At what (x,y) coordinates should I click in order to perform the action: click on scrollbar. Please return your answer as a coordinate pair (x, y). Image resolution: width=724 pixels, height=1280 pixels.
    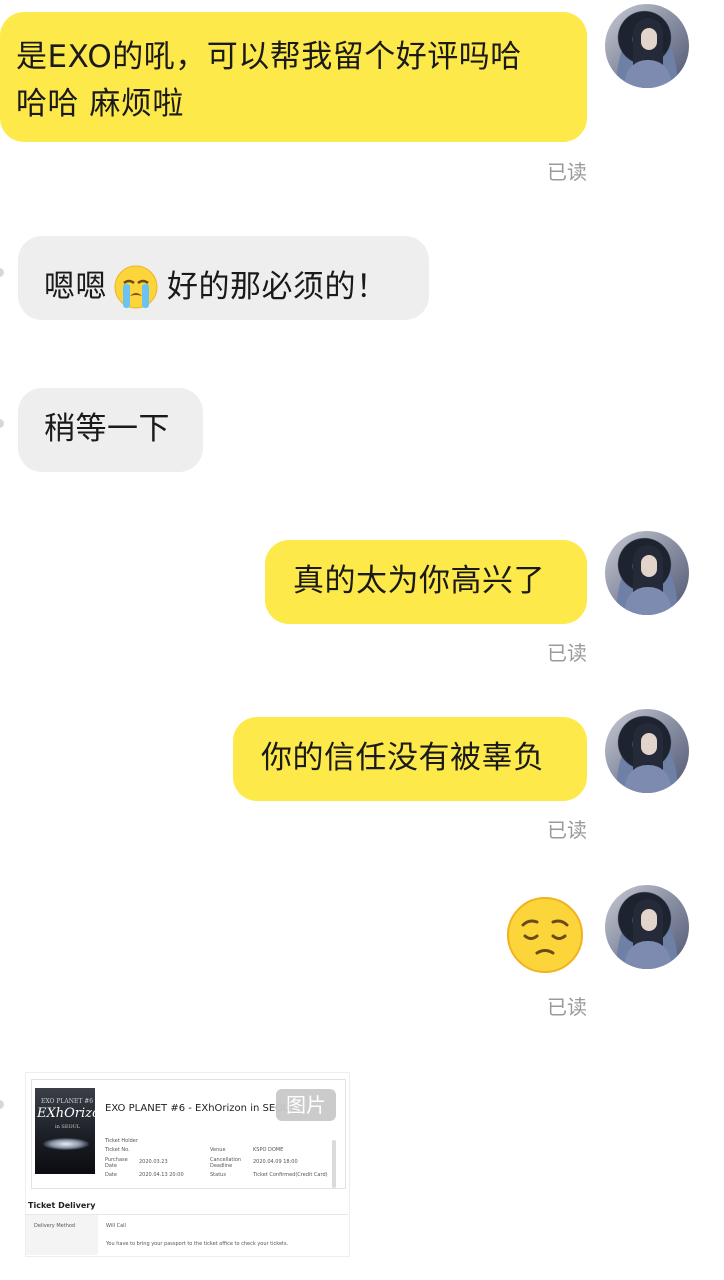
    Looking at the image, I should click on (334, 1164).